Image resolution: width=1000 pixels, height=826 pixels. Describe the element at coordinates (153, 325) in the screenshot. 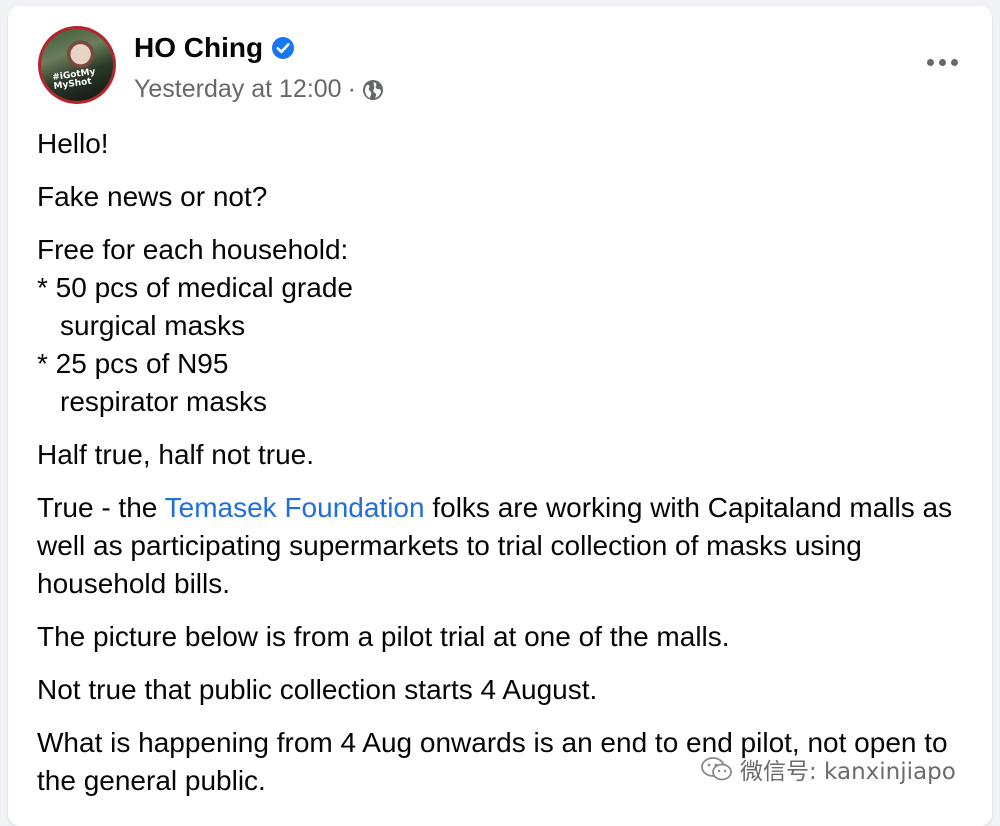

I see `list-item-continuation: surgical masks` at that location.